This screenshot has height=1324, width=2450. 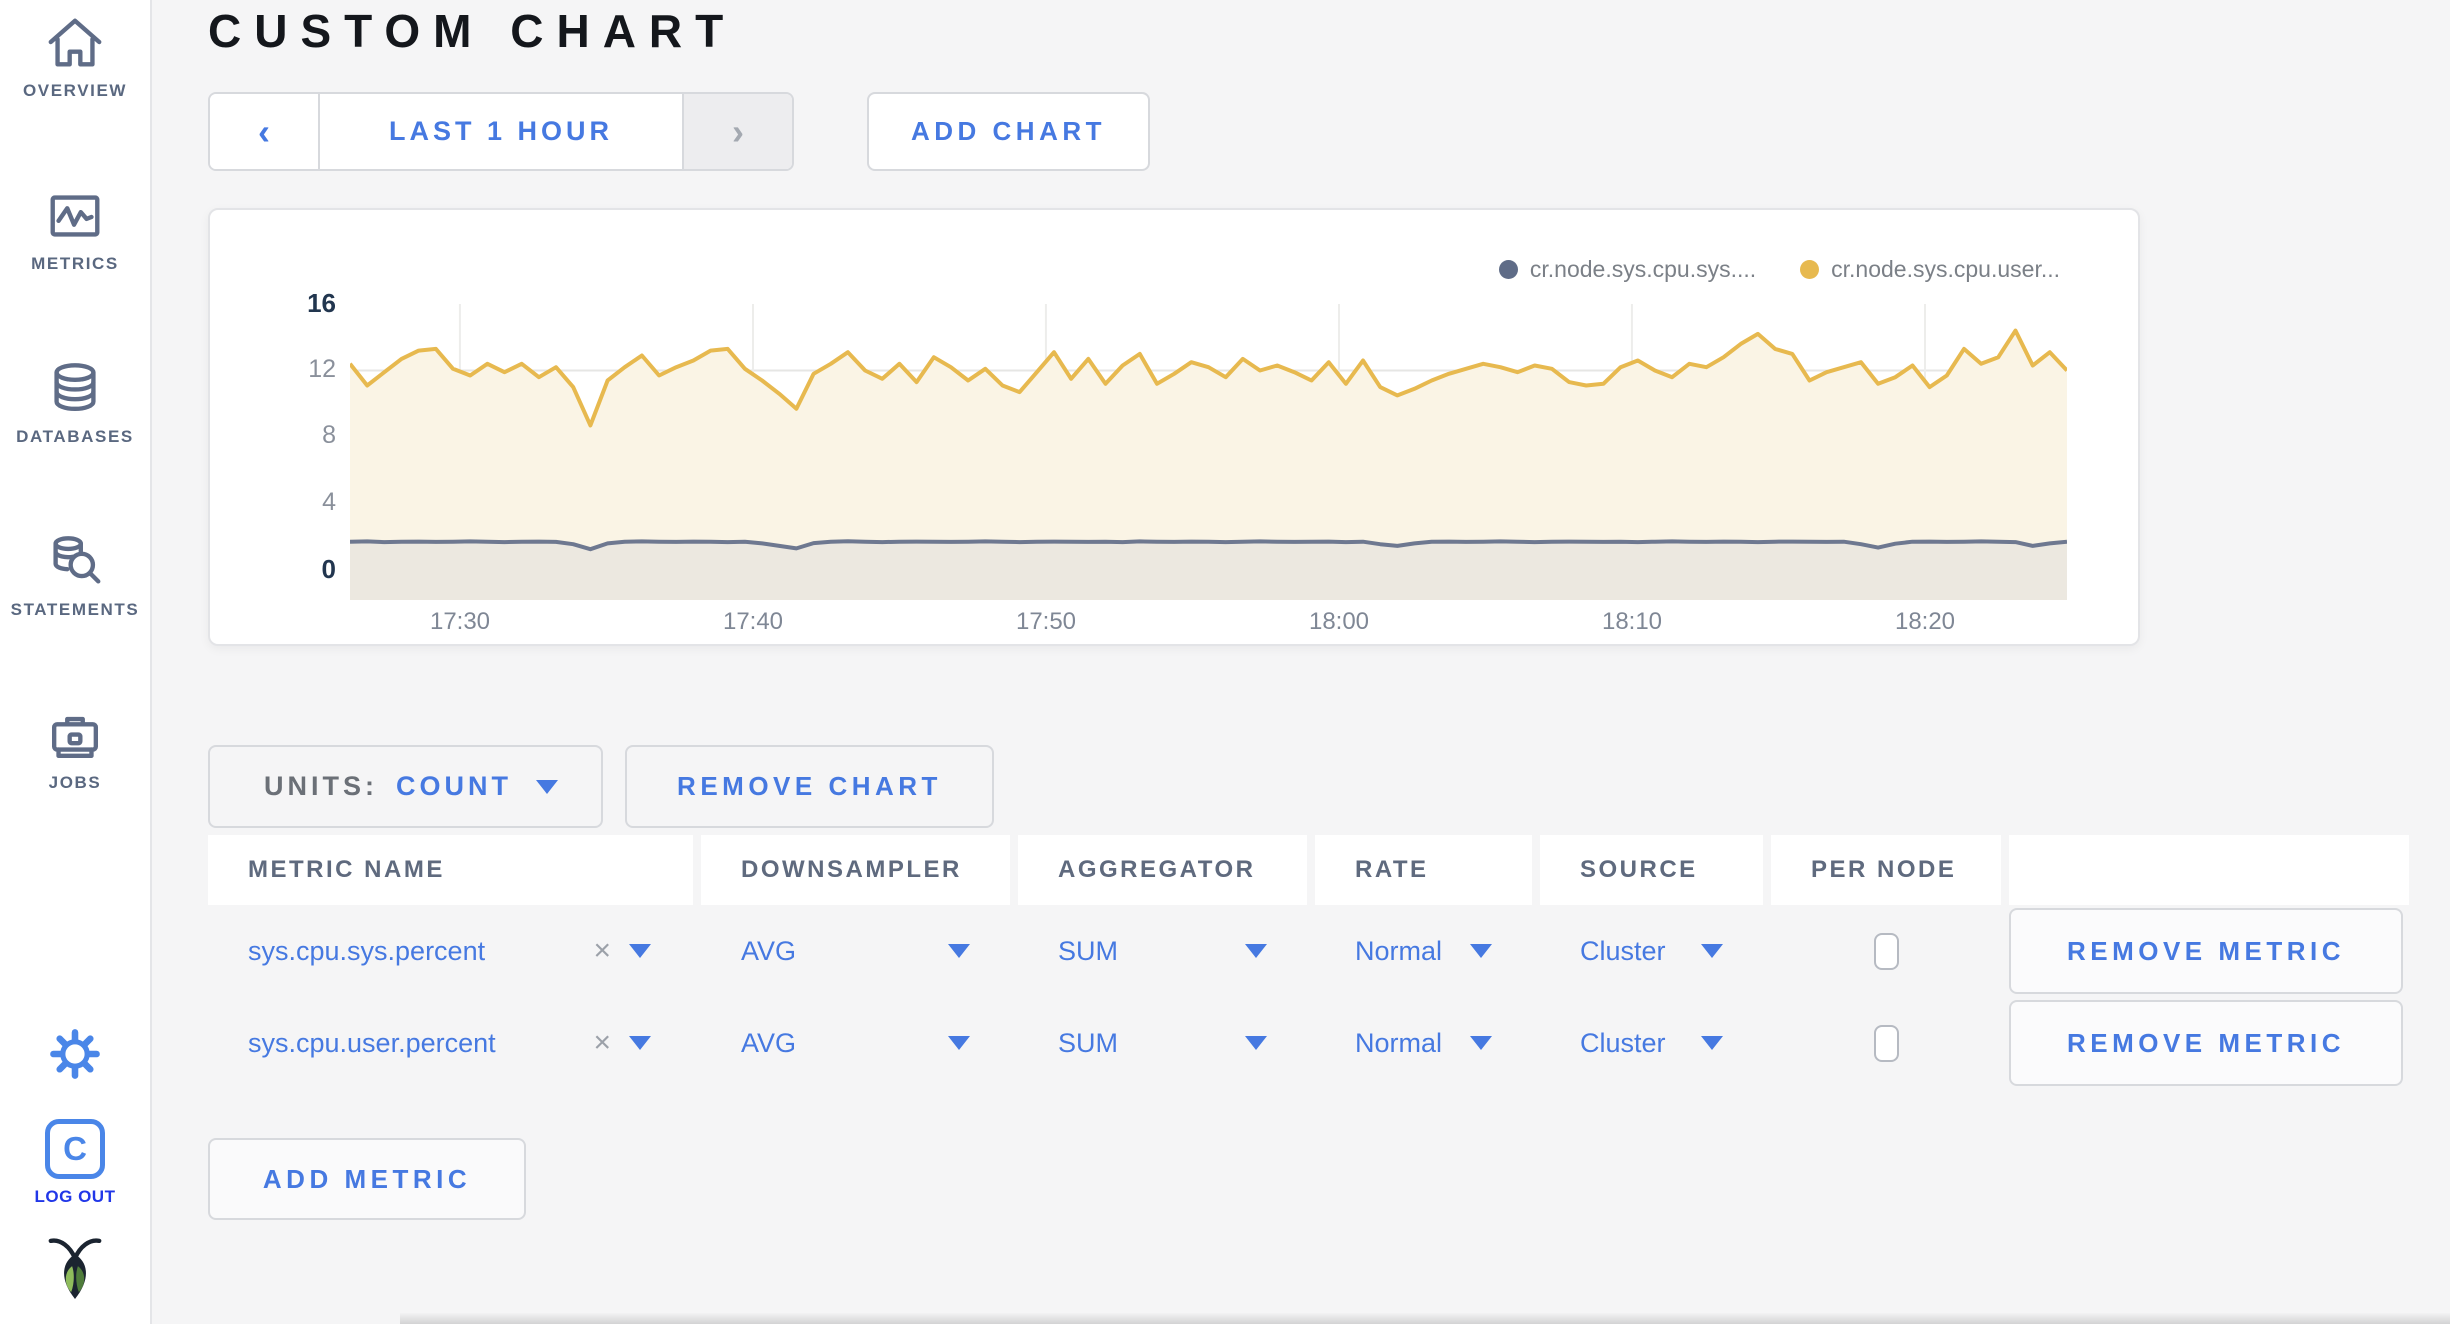 I want to click on chevron-left-icon: ‹, so click(x=264, y=131).